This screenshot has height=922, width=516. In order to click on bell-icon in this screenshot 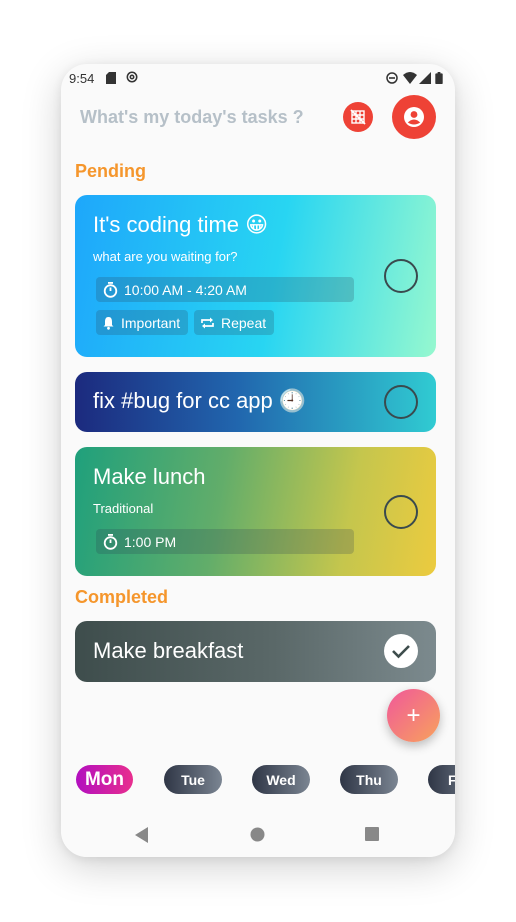, I will do `click(108, 323)`.